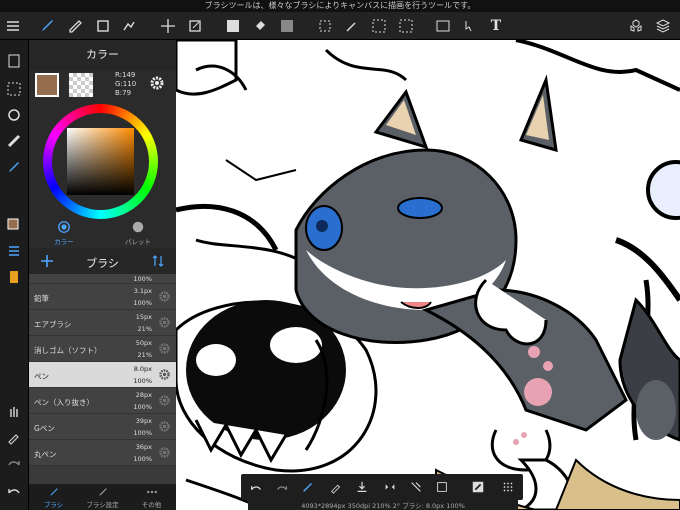 Image resolution: width=680 pixels, height=510 pixels. What do you see at coordinates (379, 26) in the screenshot?
I see `select-pen-icon` at bounding box center [379, 26].